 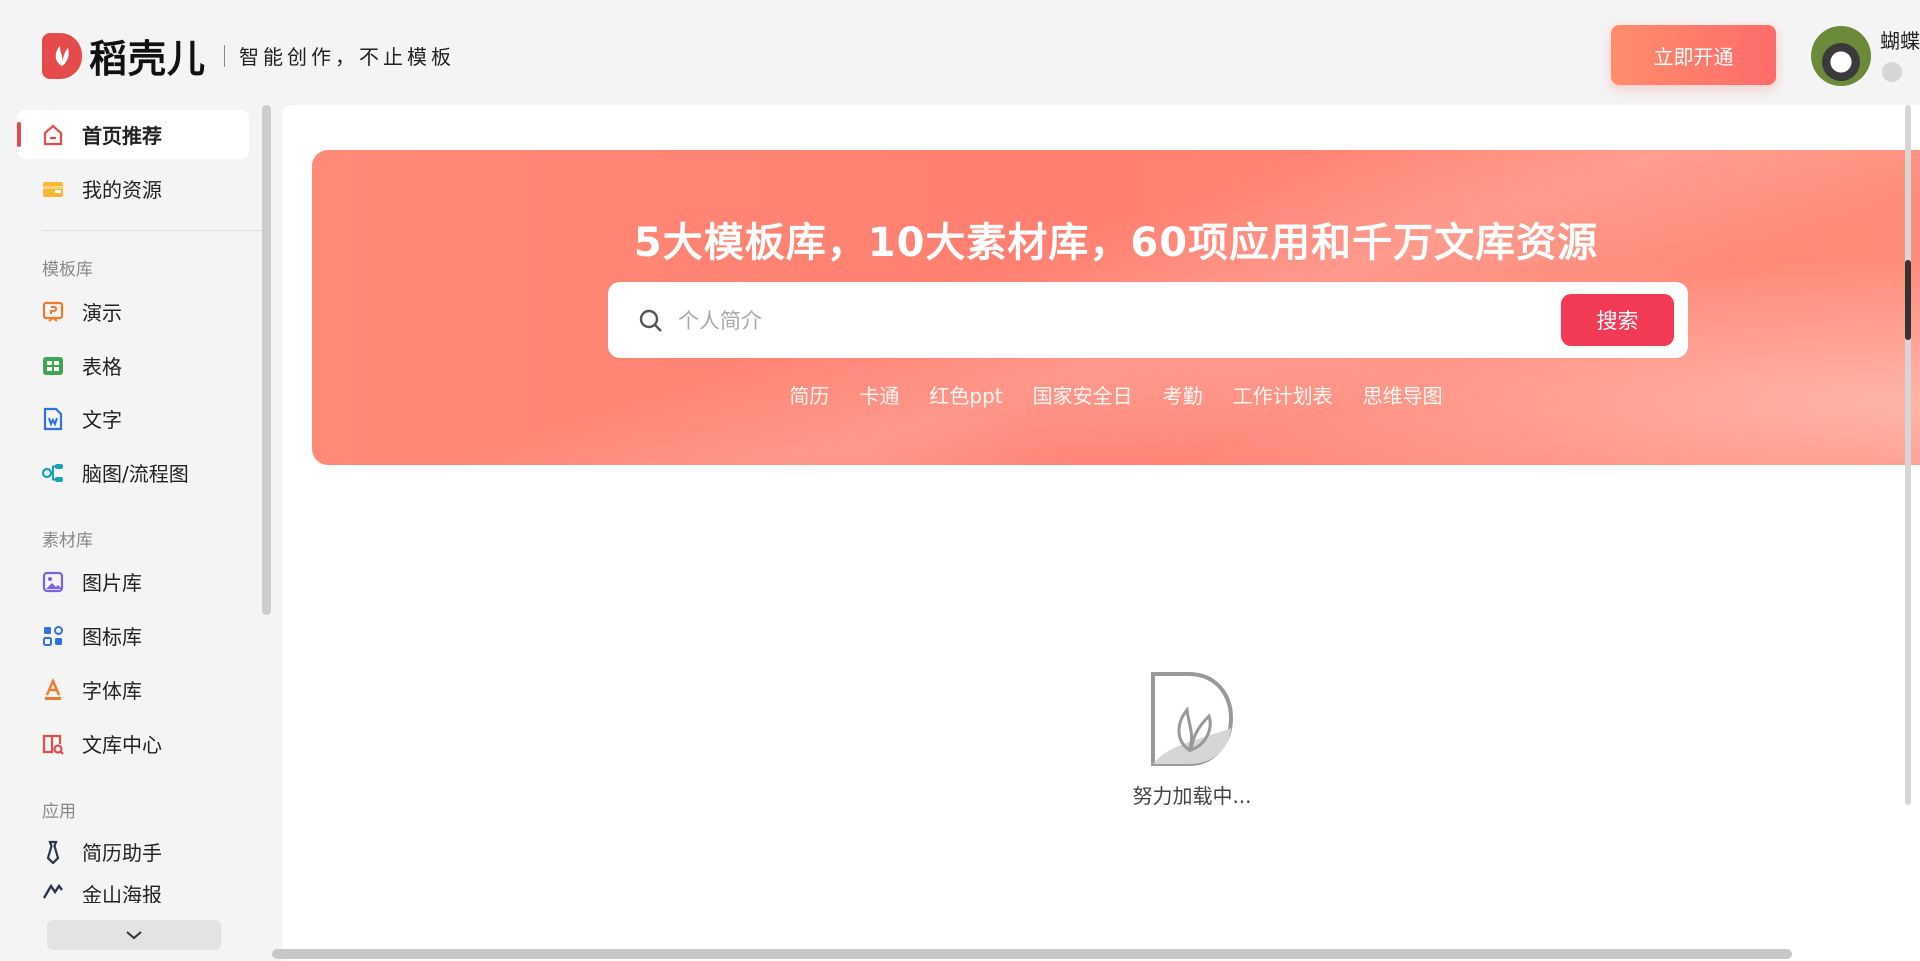 I want to click on tie-icon, so click(x=53, y=852).